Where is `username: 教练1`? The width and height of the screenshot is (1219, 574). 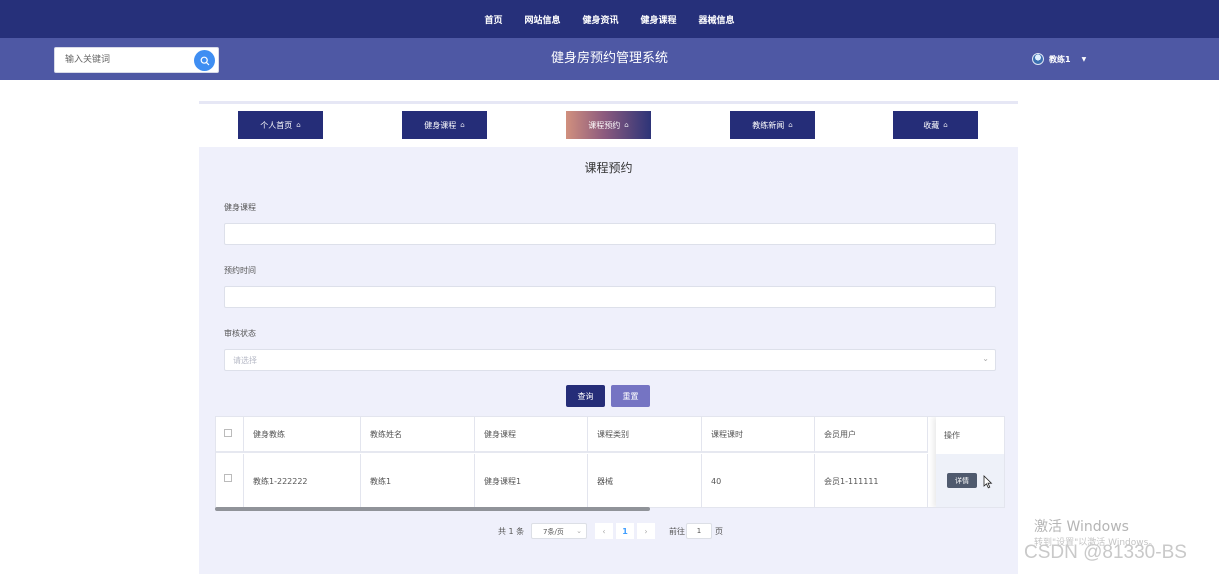 username: 教练1 is located at coordinates (1060, 59).